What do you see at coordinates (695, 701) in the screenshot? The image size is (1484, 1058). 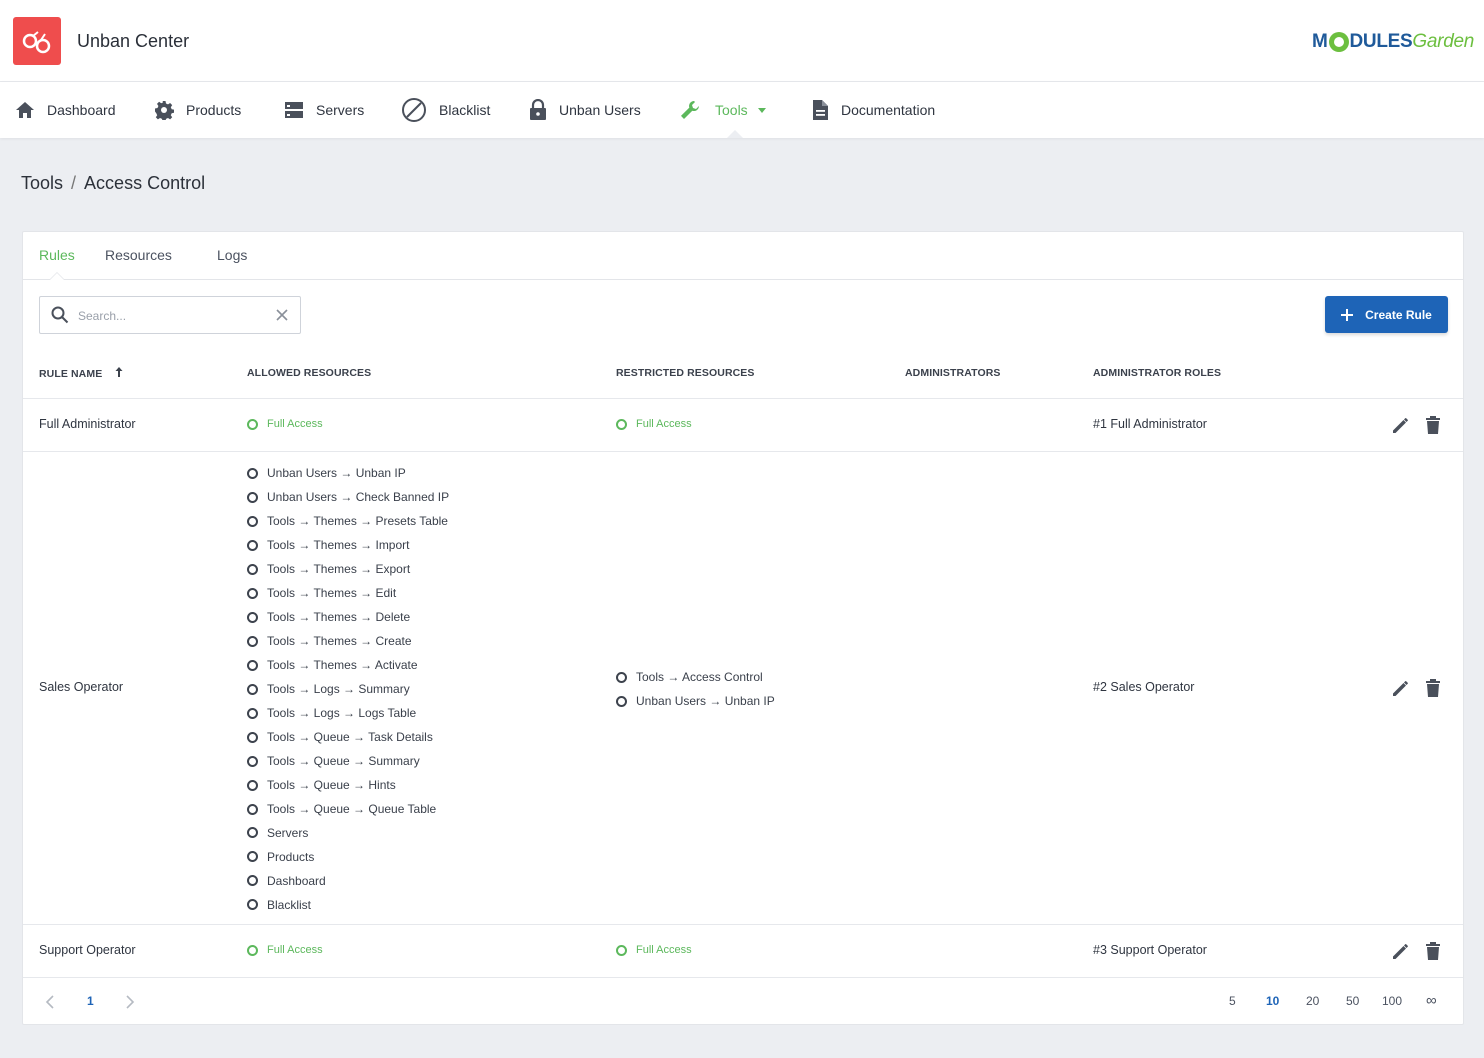 I see `restricted-resource: Unban Users → Unban IP` at bounding box center [695, 701].